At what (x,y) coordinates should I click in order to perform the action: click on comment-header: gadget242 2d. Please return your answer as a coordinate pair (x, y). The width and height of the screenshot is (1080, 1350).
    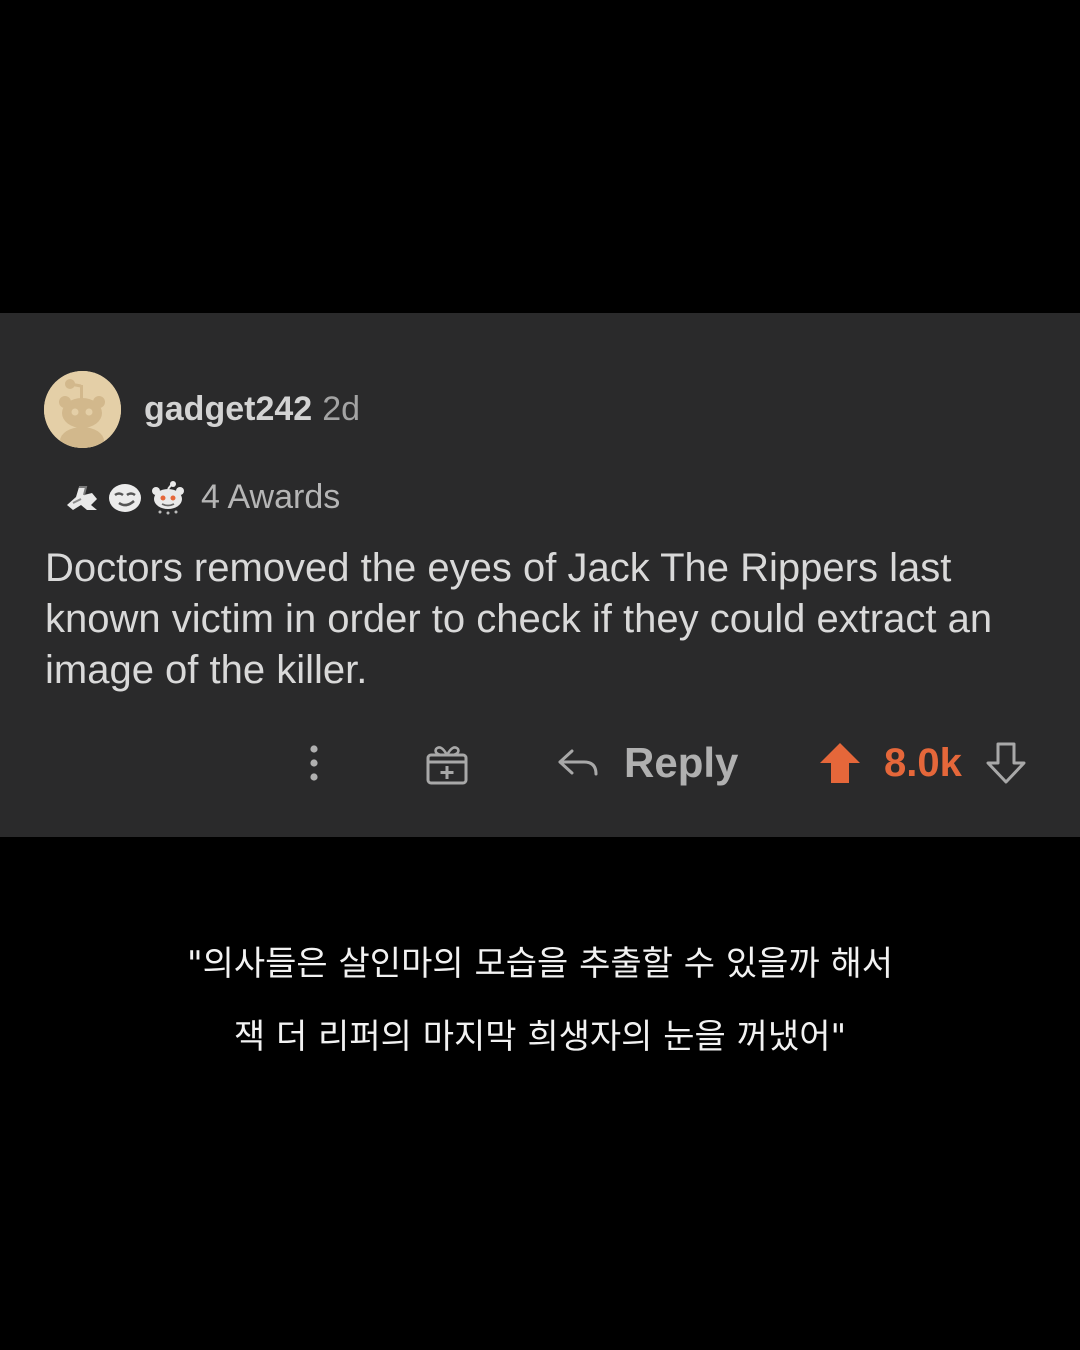
    Looking at the image, I should click on (252, 409).